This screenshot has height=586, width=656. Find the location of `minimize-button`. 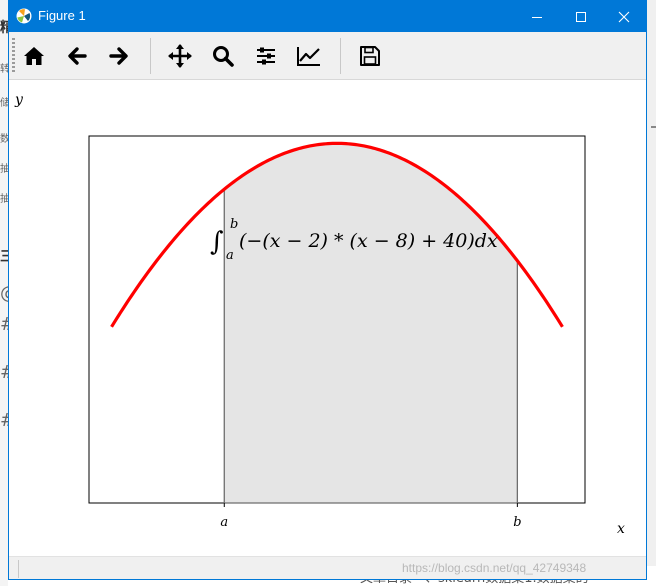

minimize-button is located at coordinates (537, 16).